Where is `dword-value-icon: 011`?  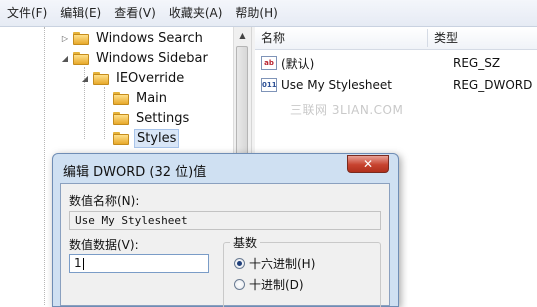
dword-value-icon: 011 is located at coordinates (269, 85).